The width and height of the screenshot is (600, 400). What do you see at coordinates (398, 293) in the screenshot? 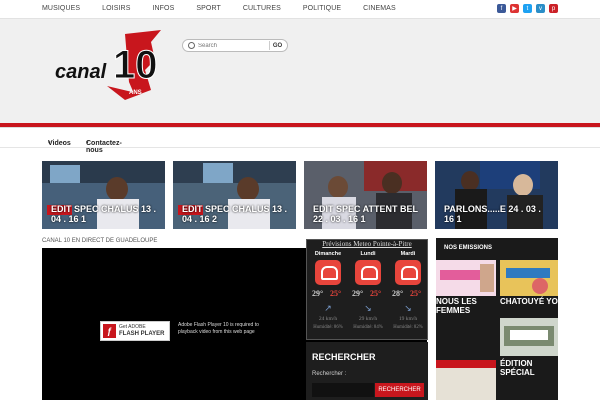
I see `weather-temp-high: 28°` at bounding box center [398, 293].